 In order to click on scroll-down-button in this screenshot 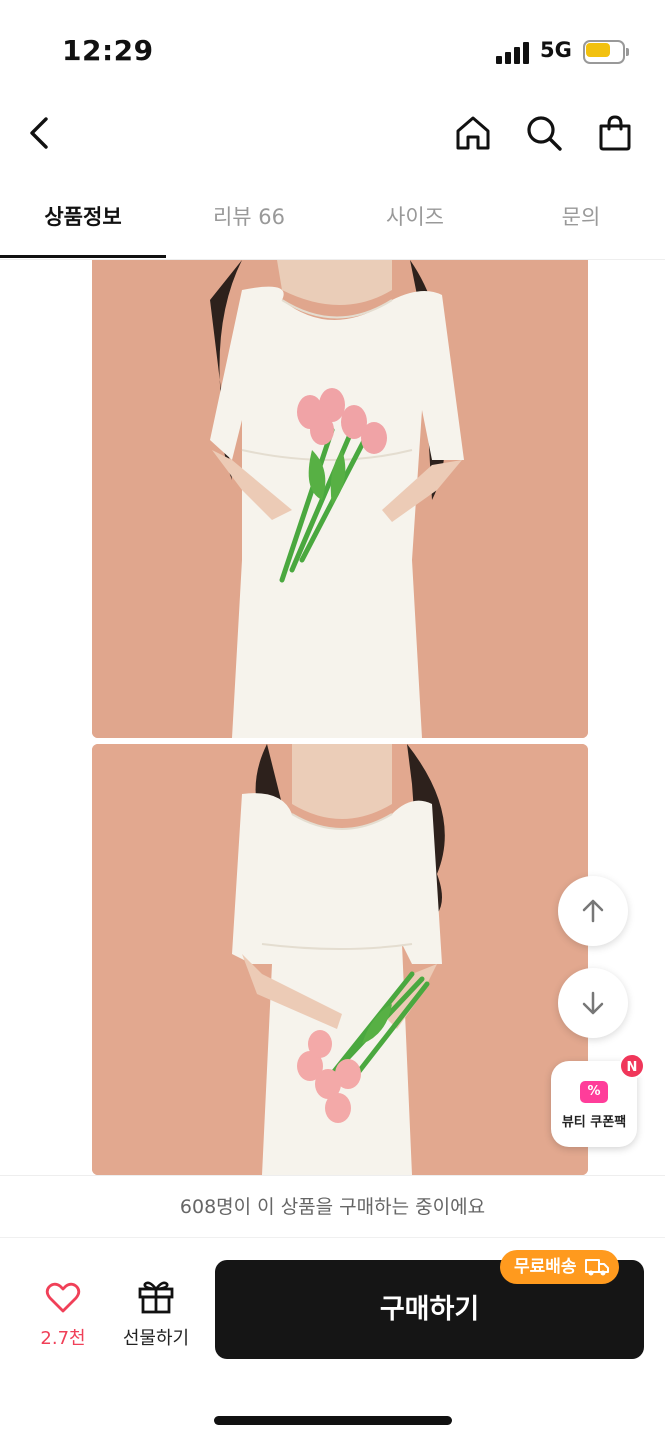, I will do `click(593, 1003)`.